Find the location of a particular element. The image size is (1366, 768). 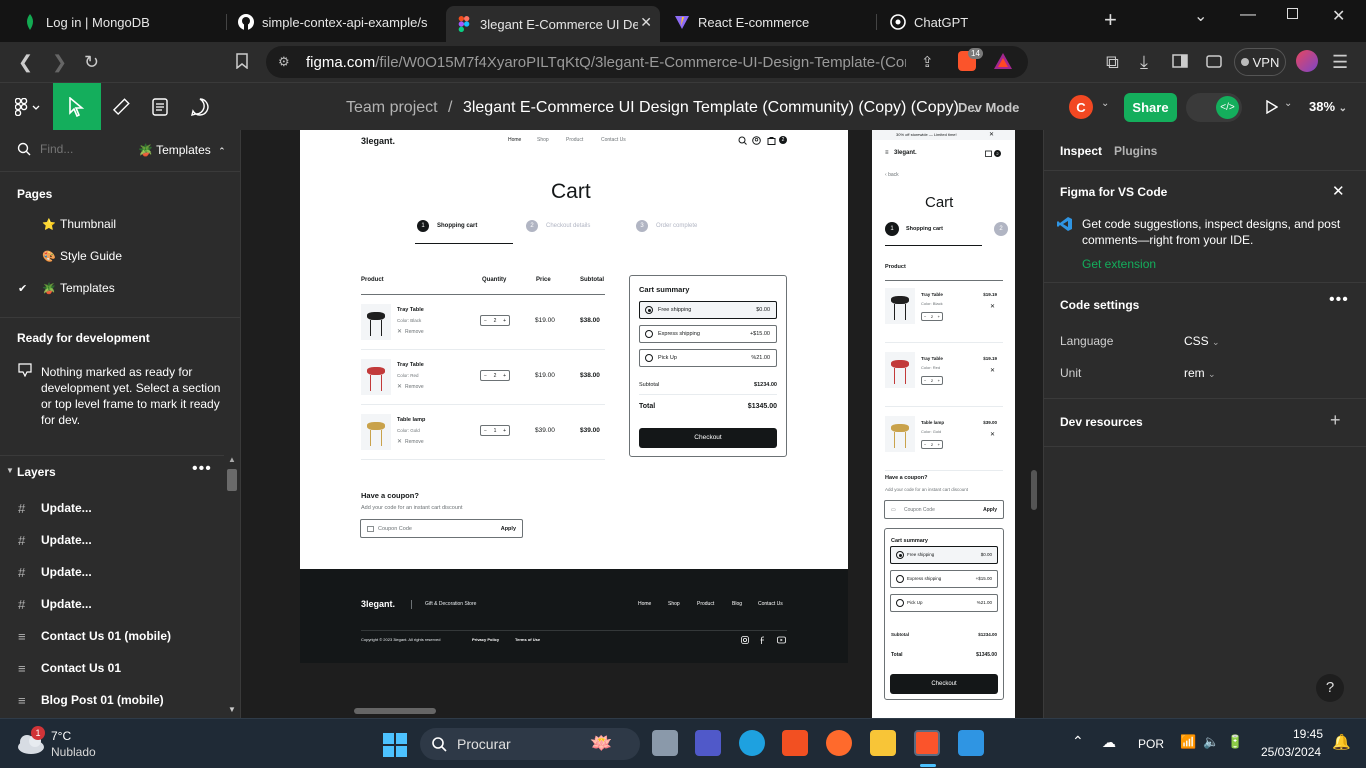

brave-browser-icon is located at coordinates (927, 743).